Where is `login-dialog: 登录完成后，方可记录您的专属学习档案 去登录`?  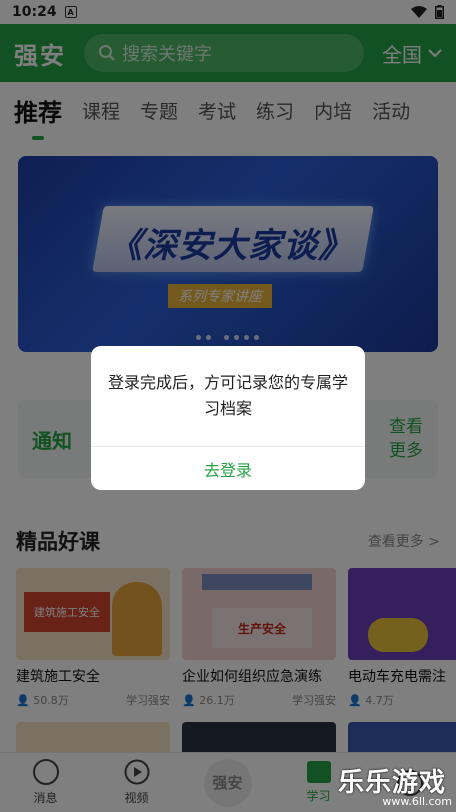
login-dialog: 登录完成后，方可记录您的专属学习档案 去登录 is located at coordinates (228, 418).